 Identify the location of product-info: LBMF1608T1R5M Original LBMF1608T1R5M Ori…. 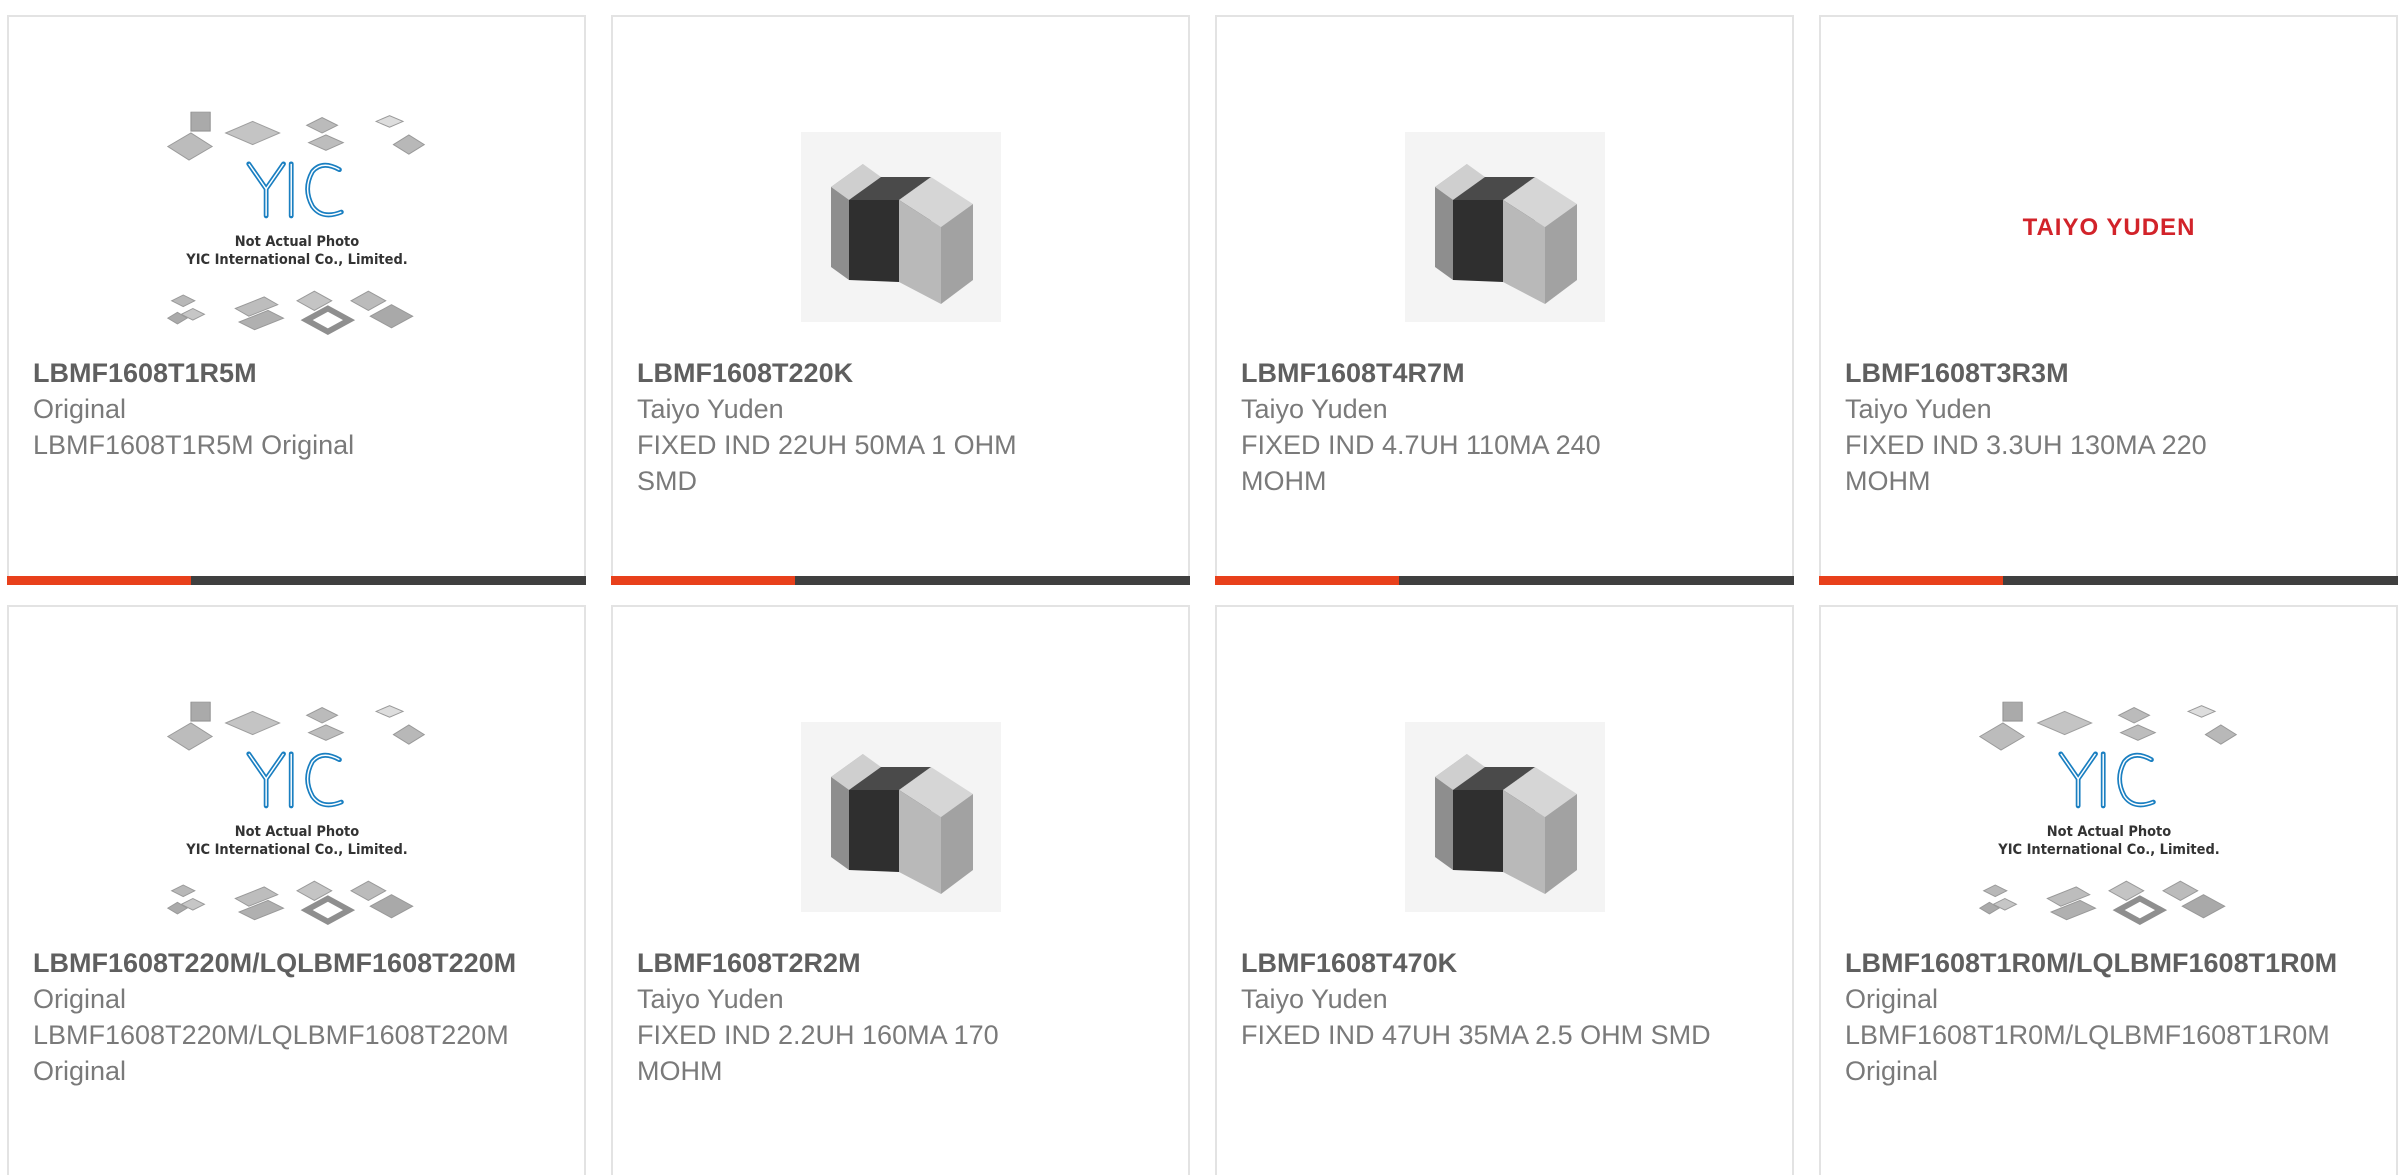
(298, 409).